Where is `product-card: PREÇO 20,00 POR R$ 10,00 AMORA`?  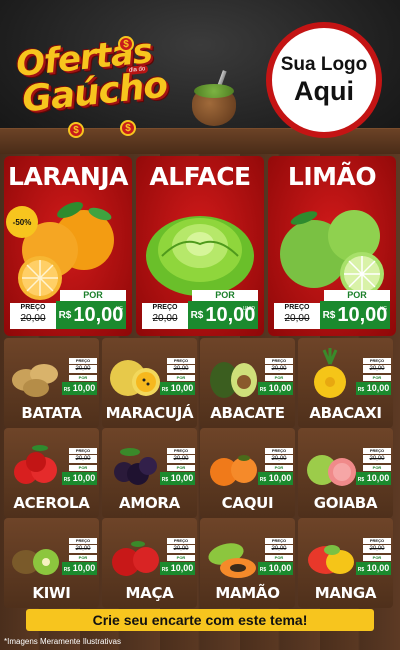
product-card: PREÇO 20,00 POR R$ 10,00 AMORA is located at coordinates (149, 473).